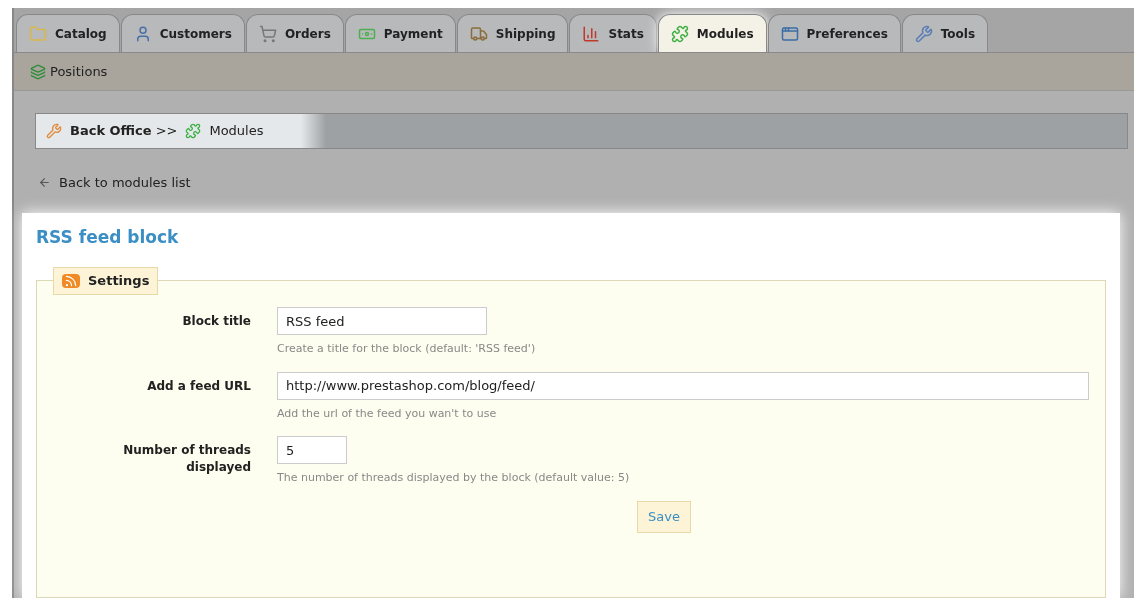 The image size is (1134, 598). What do you see at coordinates (834, 33) in the screenshot?
I see `nav-tab: Preferences` at bounding box center [834, 33].